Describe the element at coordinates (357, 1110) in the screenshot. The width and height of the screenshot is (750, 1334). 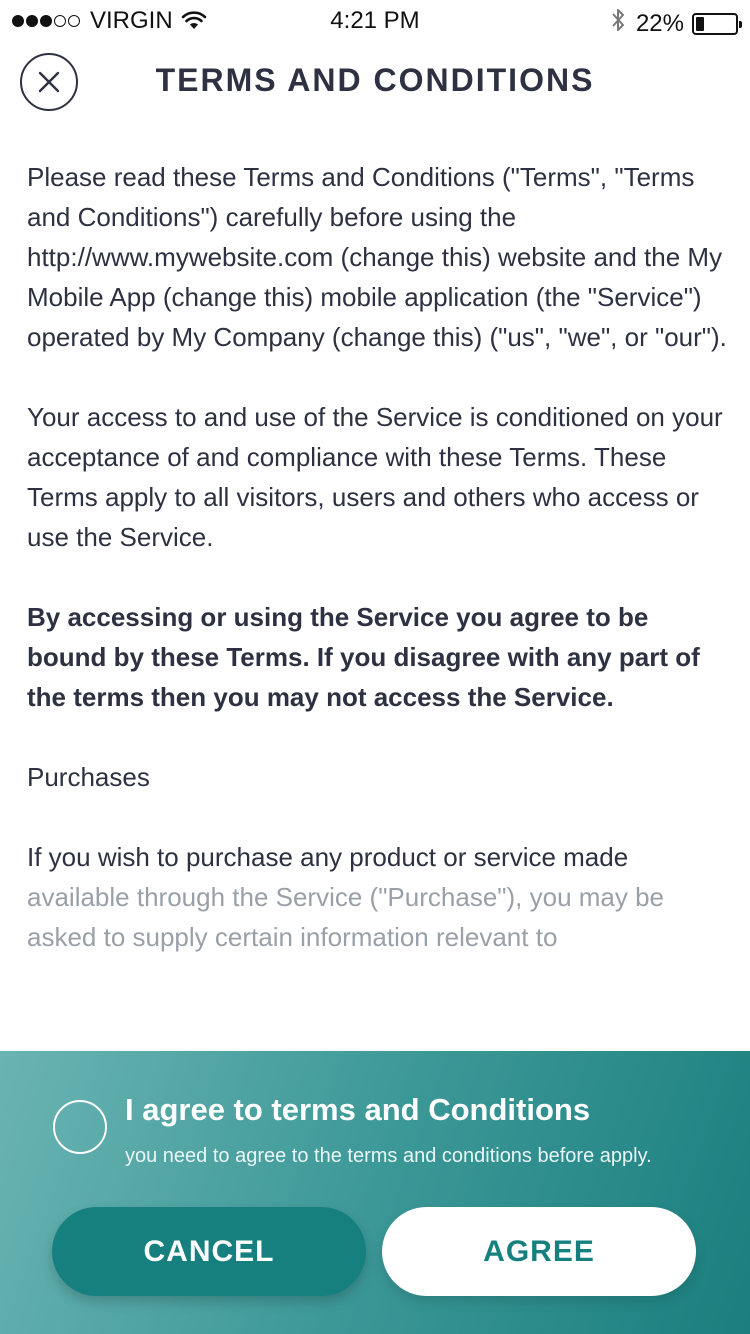
I see `agree-label: I agree to terms and Conditions` at that location.